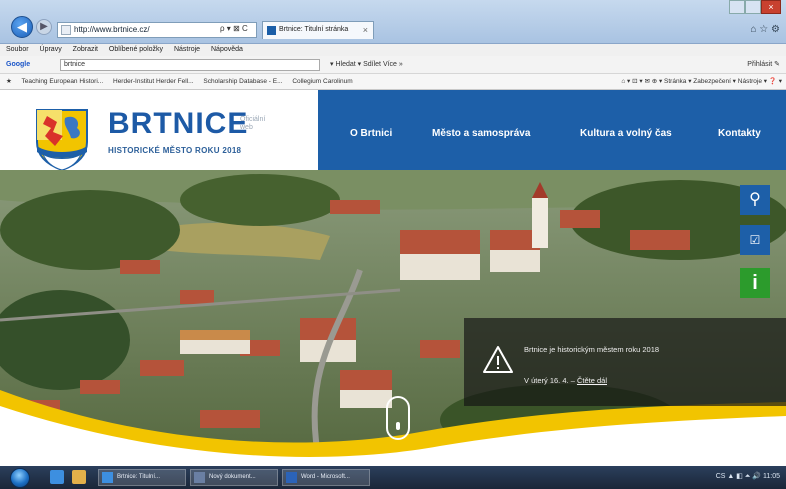  What do you see at coordinates (271, 30) in the screenshot?
I see `site-favicon-icon` at bounding box center [271, 30].